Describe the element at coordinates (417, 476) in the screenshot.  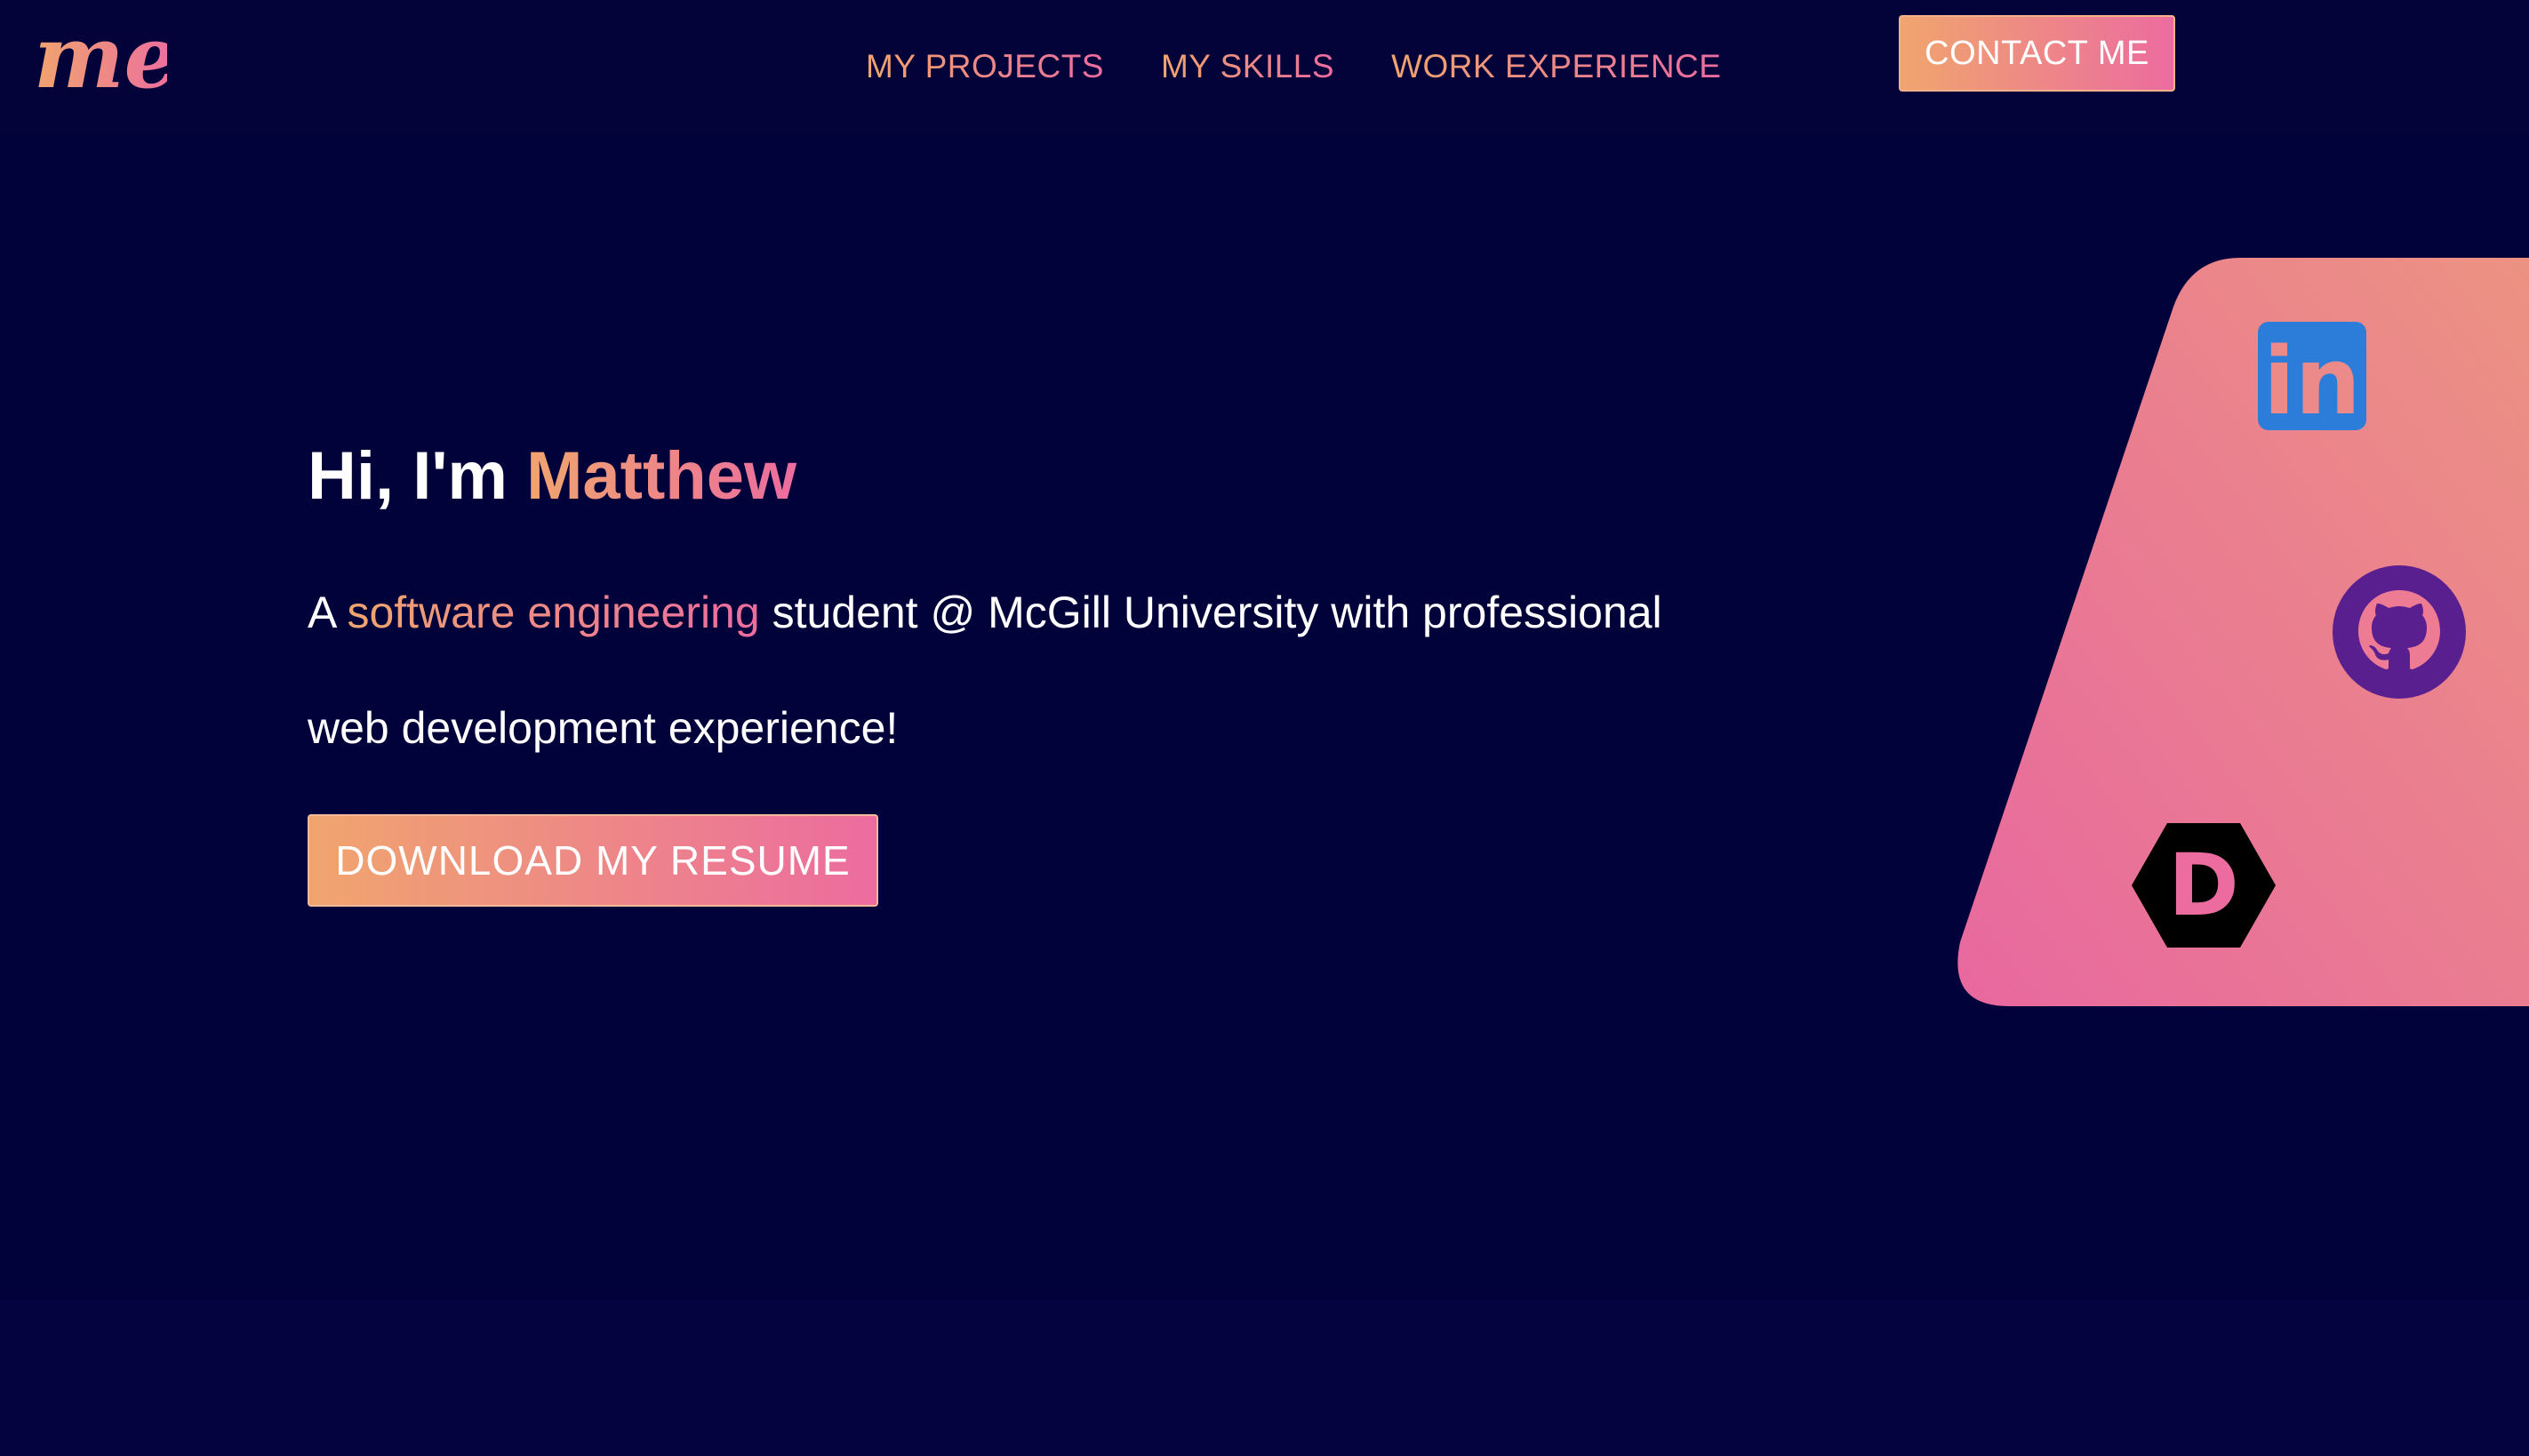
I see `hero-greeting: Hi, I'm` at that location.